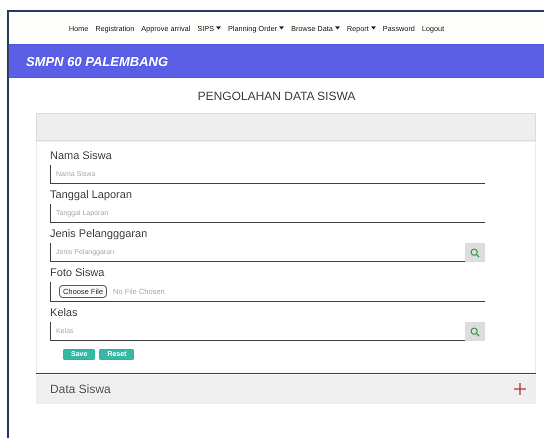 The height and width of the screenshot is (438, 544). What do you see at coordinates (91, 195) in the screenshot?
I see `field-label: Tanggal Laporan` at bounding box center [91, 195].